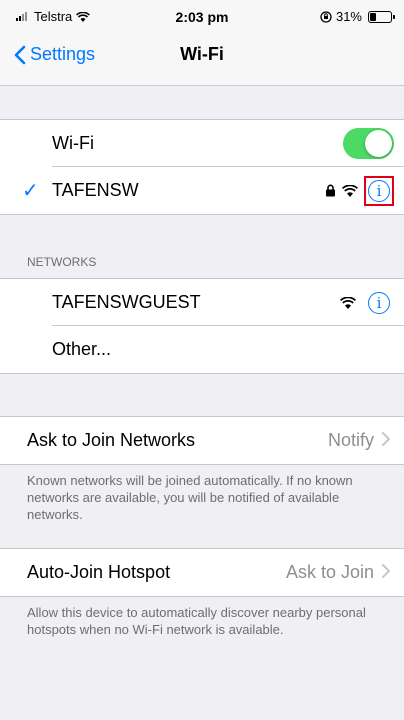 Image resolution: width=404 pixels, height=720 pixels. I want to click on wifi-toggle, so click(368, 143).